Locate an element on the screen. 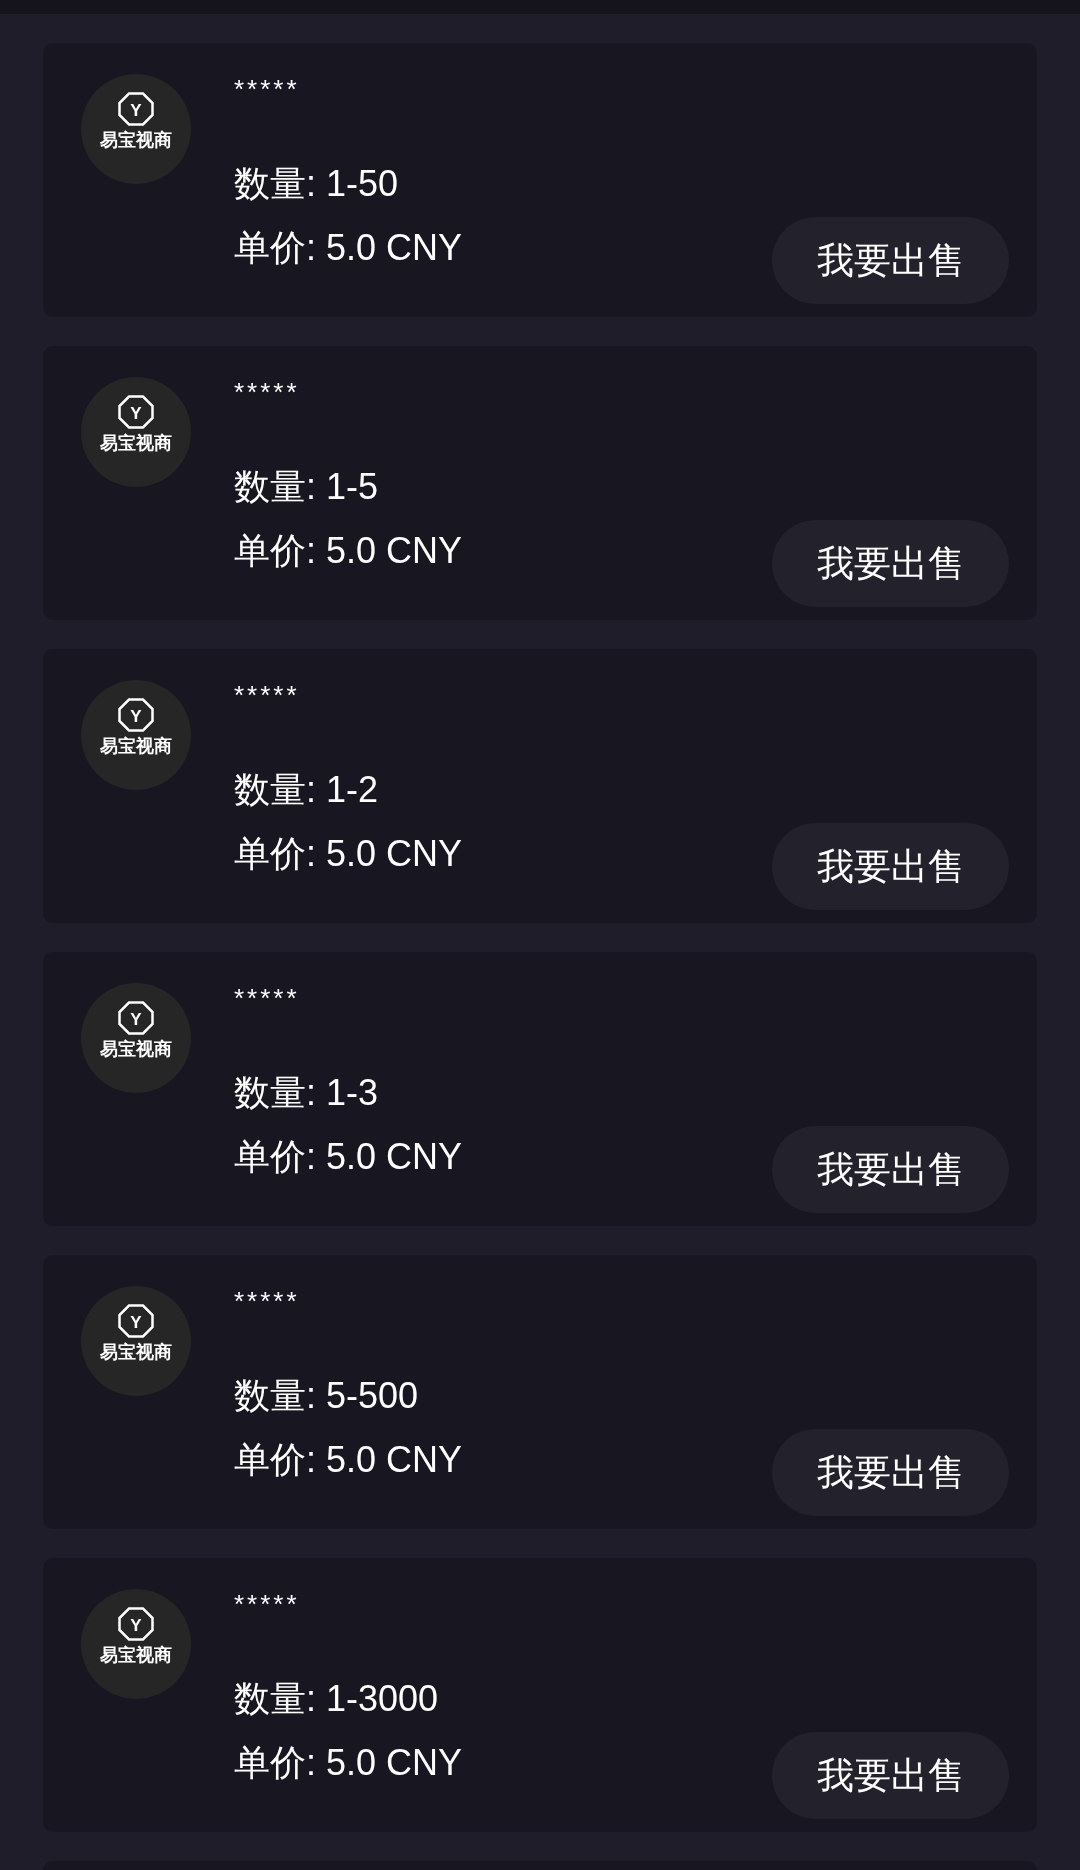  quantity-text: 数量: 1-5 is located at coordinates (306, 487).